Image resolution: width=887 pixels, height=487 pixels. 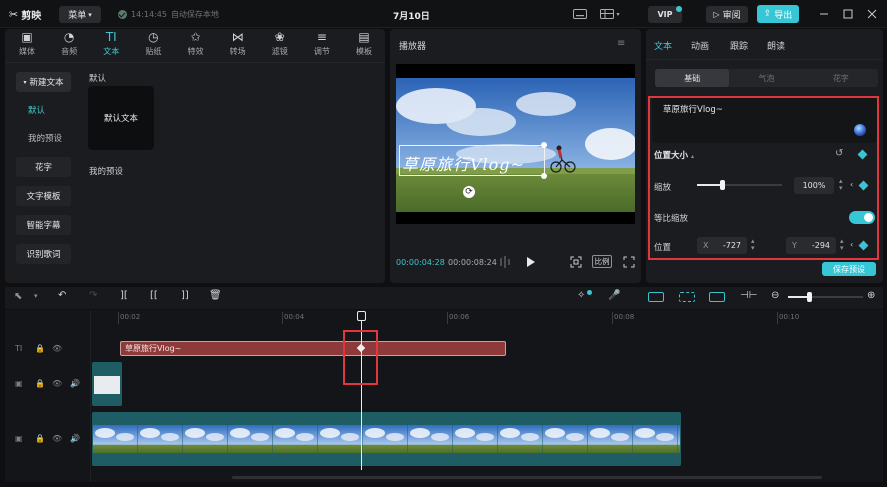 What do you see at coordinates (629, 262) in the screenshot?
I see `fullscreen-icon` at bounding box center [629, 262].